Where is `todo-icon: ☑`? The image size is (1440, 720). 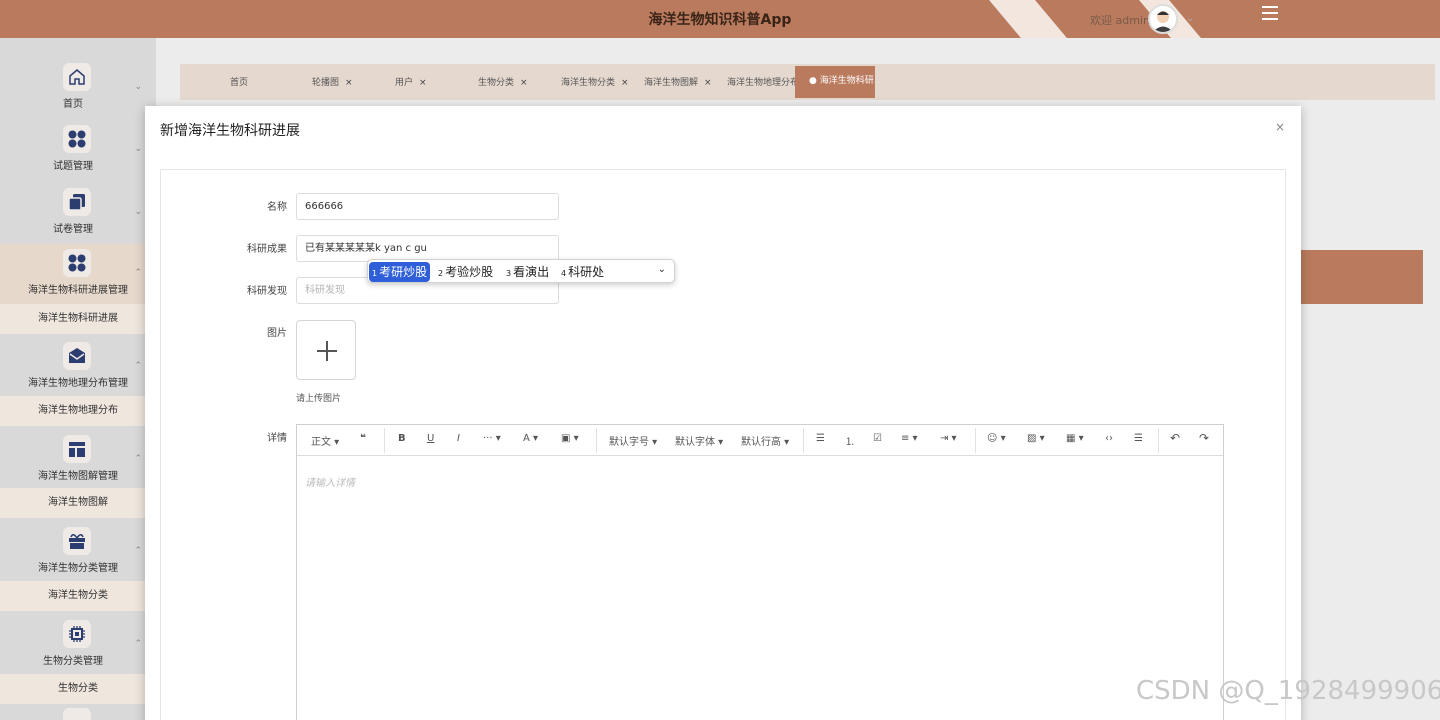 todo-icon: ☑ is located at coordinates (877, 438).